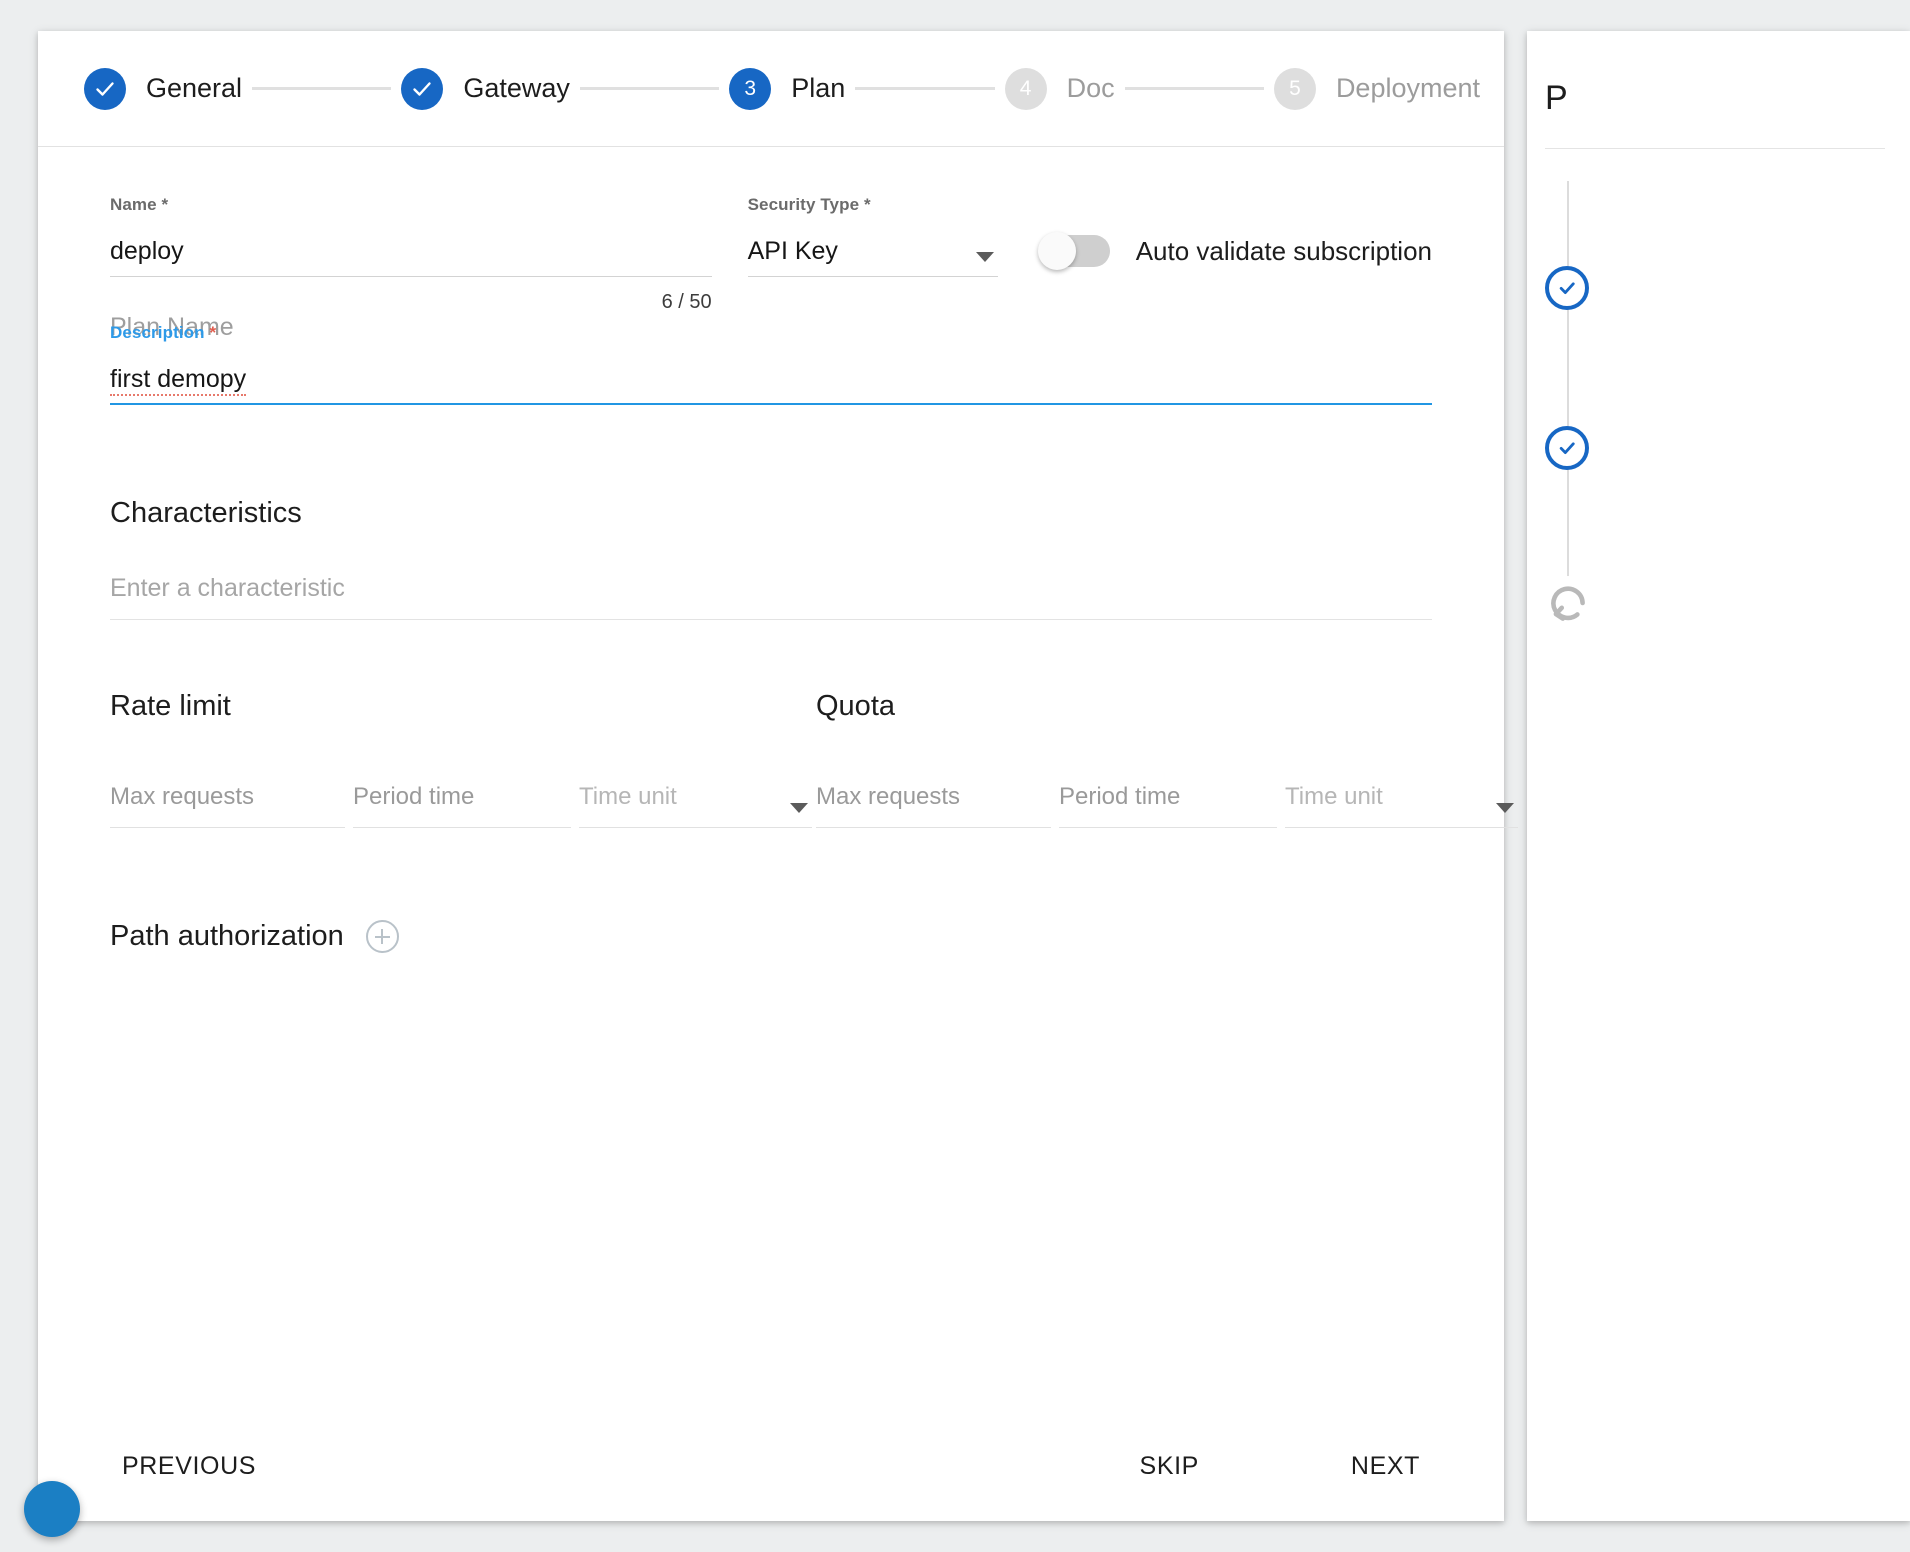 This screenshot has height=1552, width=1910. I want to click on security-type-label: Security Type *, so click(809, 204).